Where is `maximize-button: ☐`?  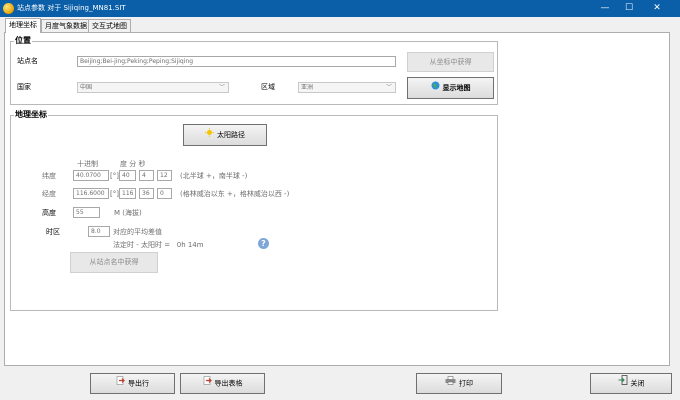 maximize-button: ☐ is located at coordinates (629, 8).